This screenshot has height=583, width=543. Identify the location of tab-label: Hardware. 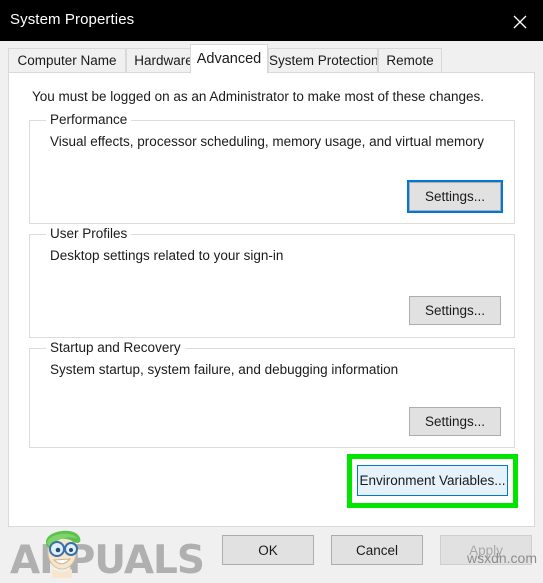
(163, 60).